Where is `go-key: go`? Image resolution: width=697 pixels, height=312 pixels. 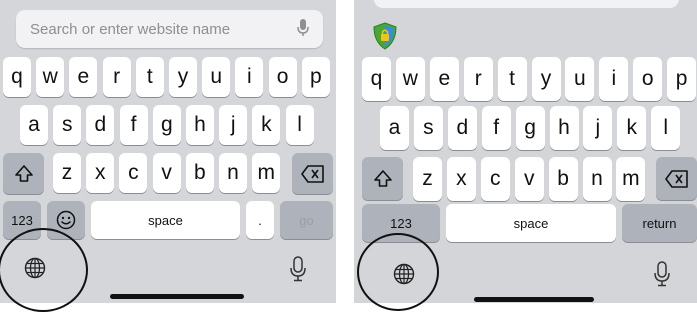 go-key: go is located at coordinates (306, 220).